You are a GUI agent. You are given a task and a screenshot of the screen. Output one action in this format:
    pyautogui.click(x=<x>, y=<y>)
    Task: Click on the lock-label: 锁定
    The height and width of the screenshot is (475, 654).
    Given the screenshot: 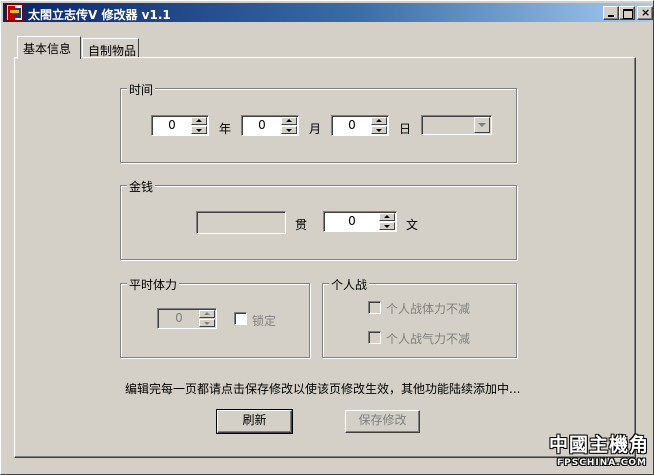 What is the action you would take?
    pyautogui.click(x=264, y=321)
    